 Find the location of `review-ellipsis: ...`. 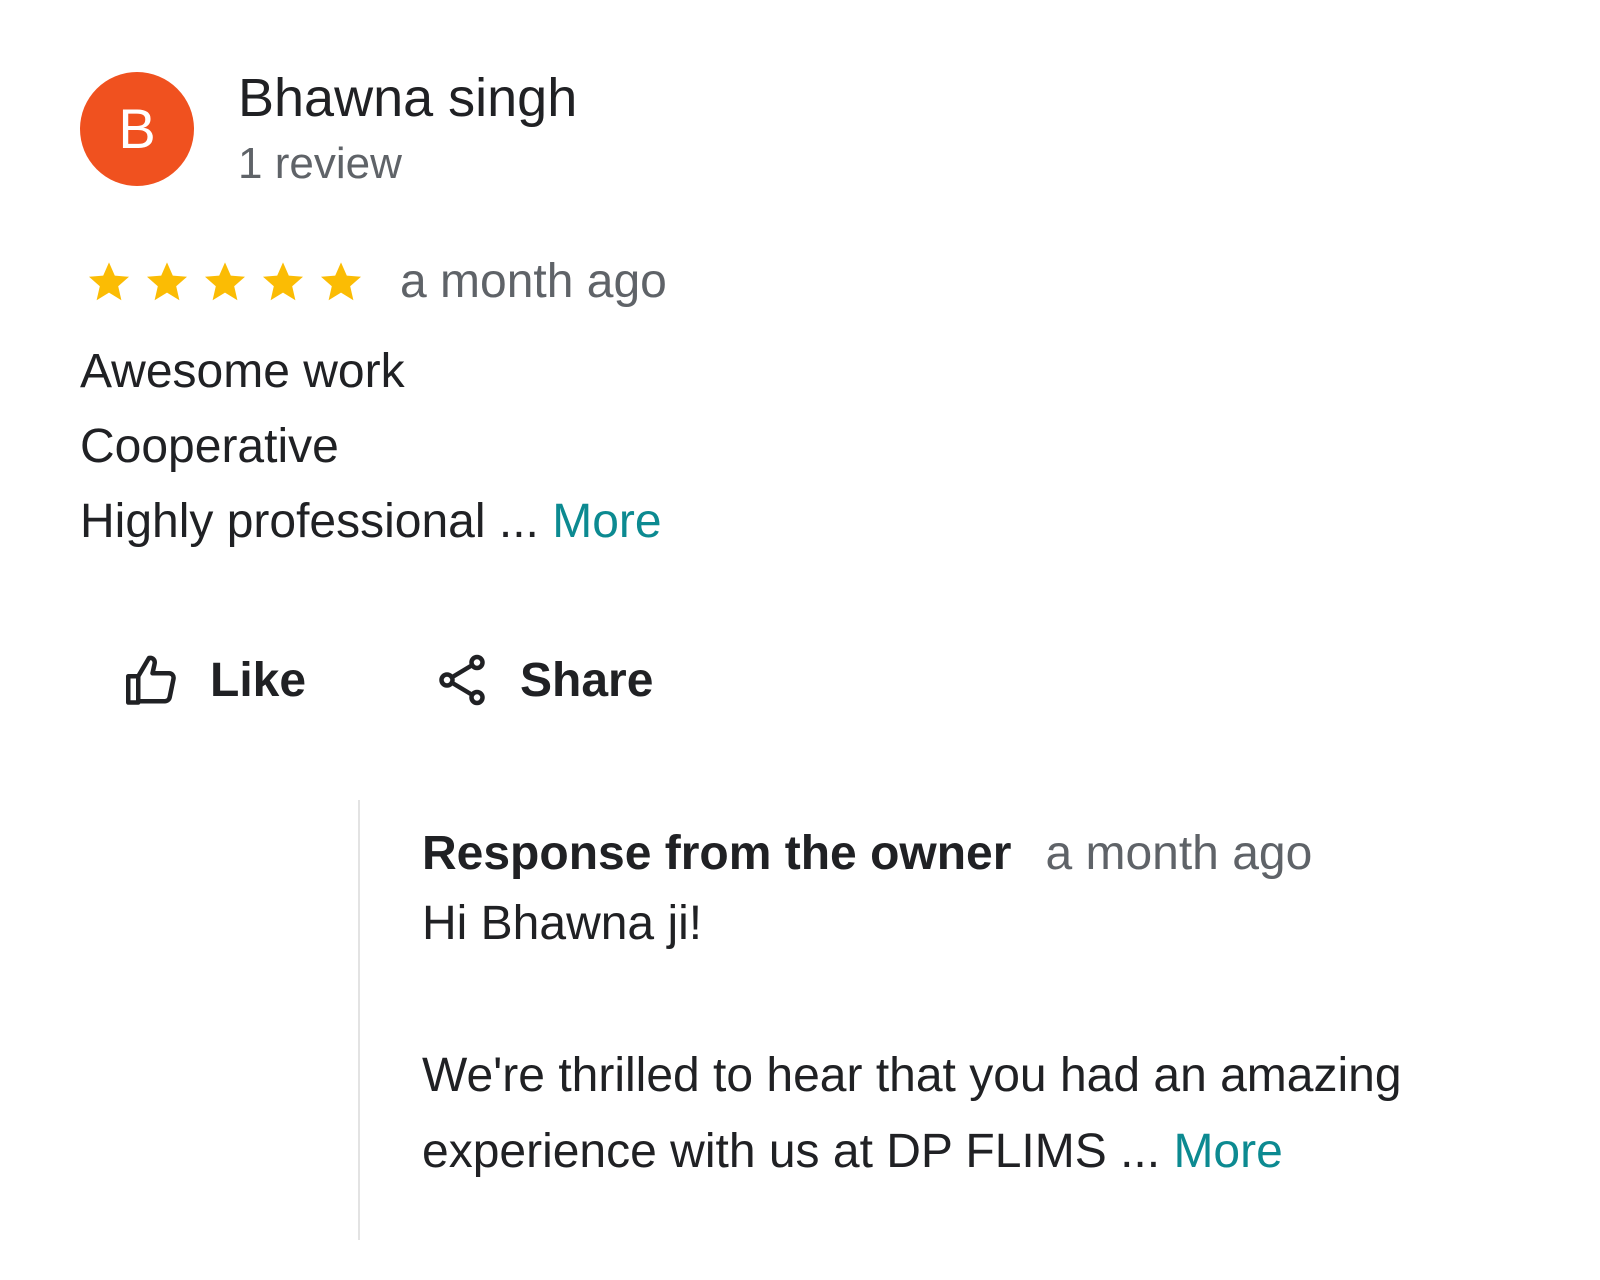

review-ellipsis: ... is located at coordinates (519, 521).